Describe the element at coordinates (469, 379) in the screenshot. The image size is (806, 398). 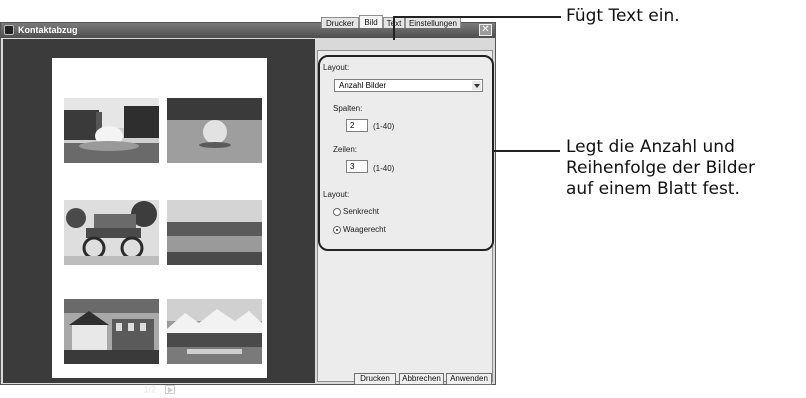
I see `apply-button: Anwenden` at that location.